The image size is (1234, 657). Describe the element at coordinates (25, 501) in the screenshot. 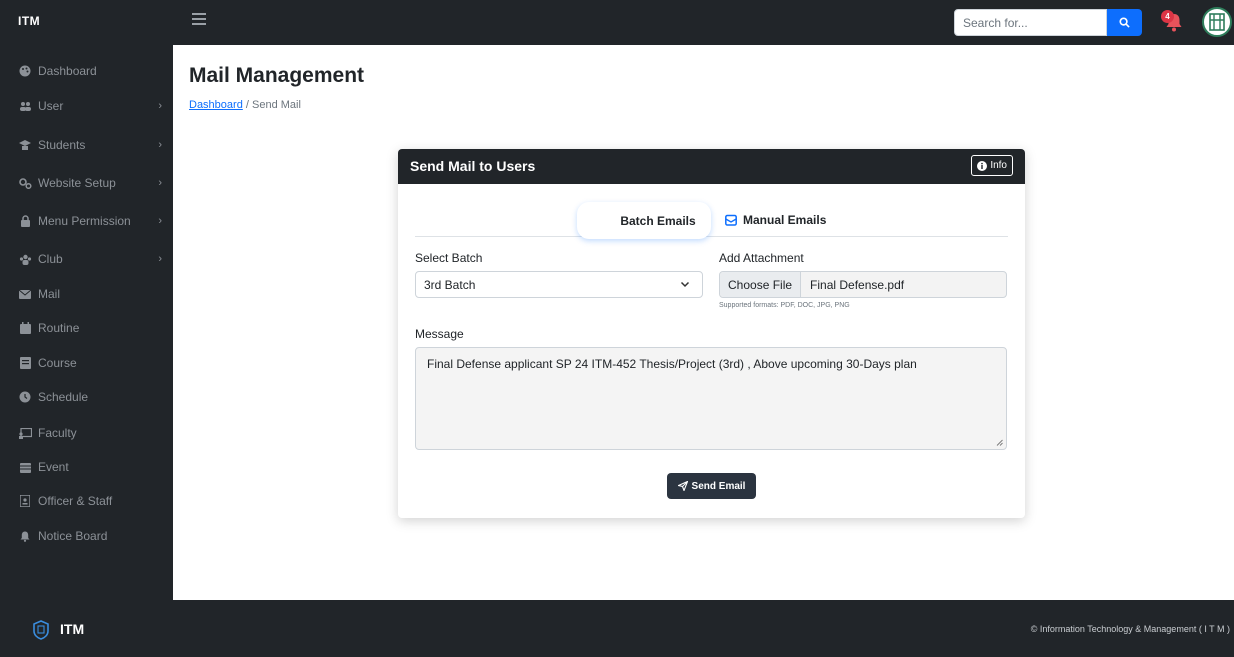

I see `id-badge-icon` at that location.